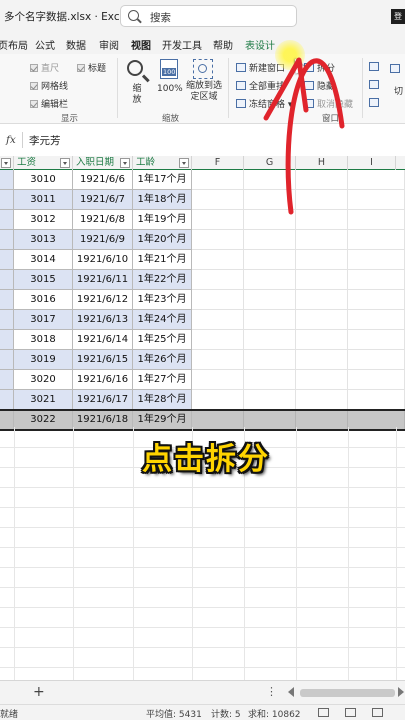 This screenshot has height=720, width=405. What do you see at coordinates (43, 300) in the screenshot?
I see `salary-cell: 3016` at bounding box center [43, 300].